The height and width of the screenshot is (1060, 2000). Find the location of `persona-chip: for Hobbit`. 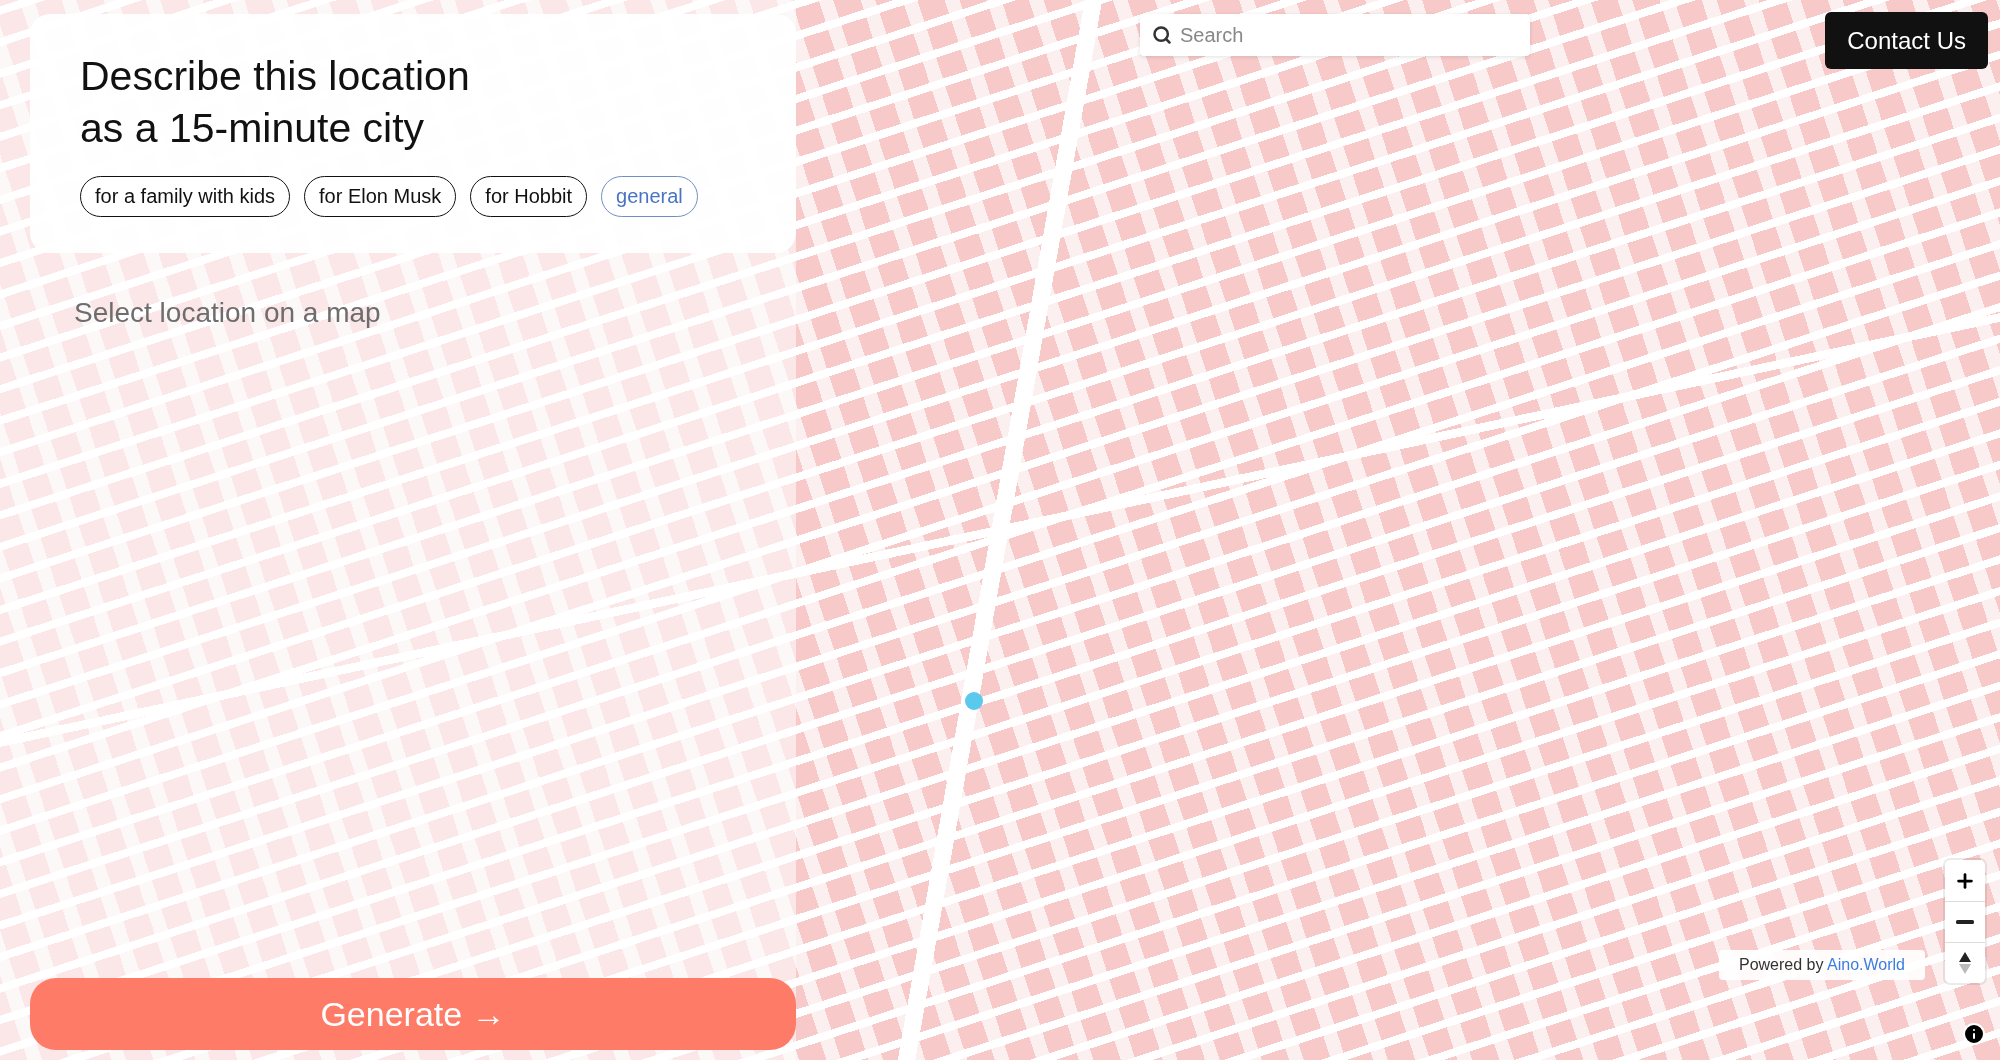

persona-chip: for Hobbit is located at coordinates (529, 196).